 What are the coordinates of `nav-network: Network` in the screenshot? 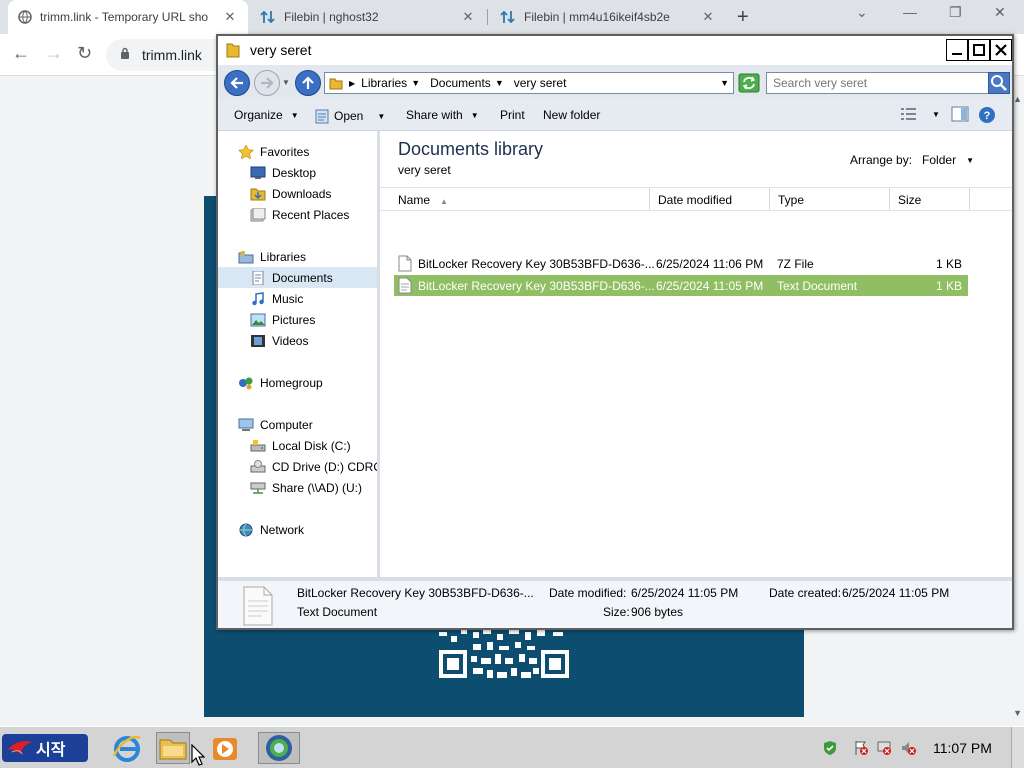 It's located at (297, 529).